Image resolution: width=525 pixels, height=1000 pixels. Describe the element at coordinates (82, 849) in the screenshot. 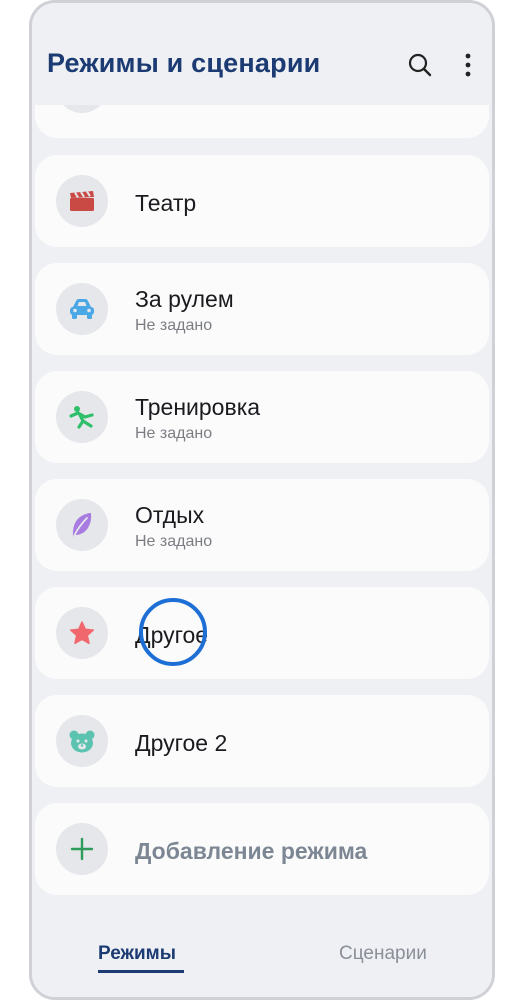

I see `plus-icon` at that location.